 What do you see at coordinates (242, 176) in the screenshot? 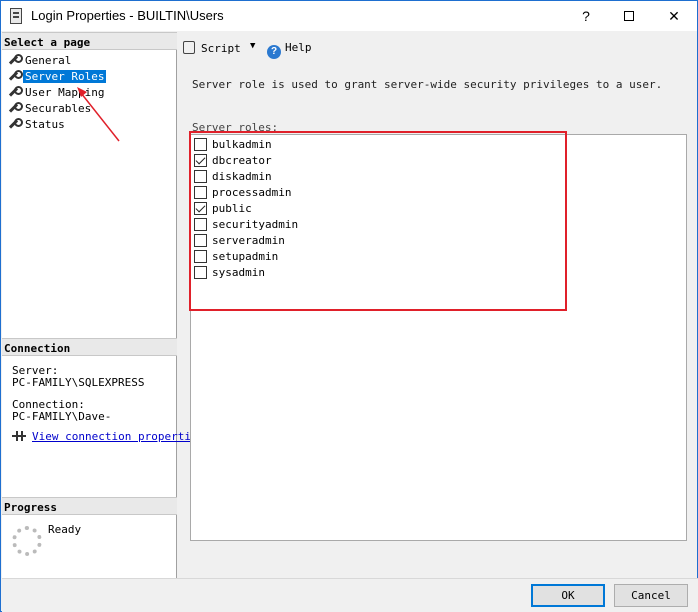
I see `role-label: diskadmin` at bounding box center [242, 176].